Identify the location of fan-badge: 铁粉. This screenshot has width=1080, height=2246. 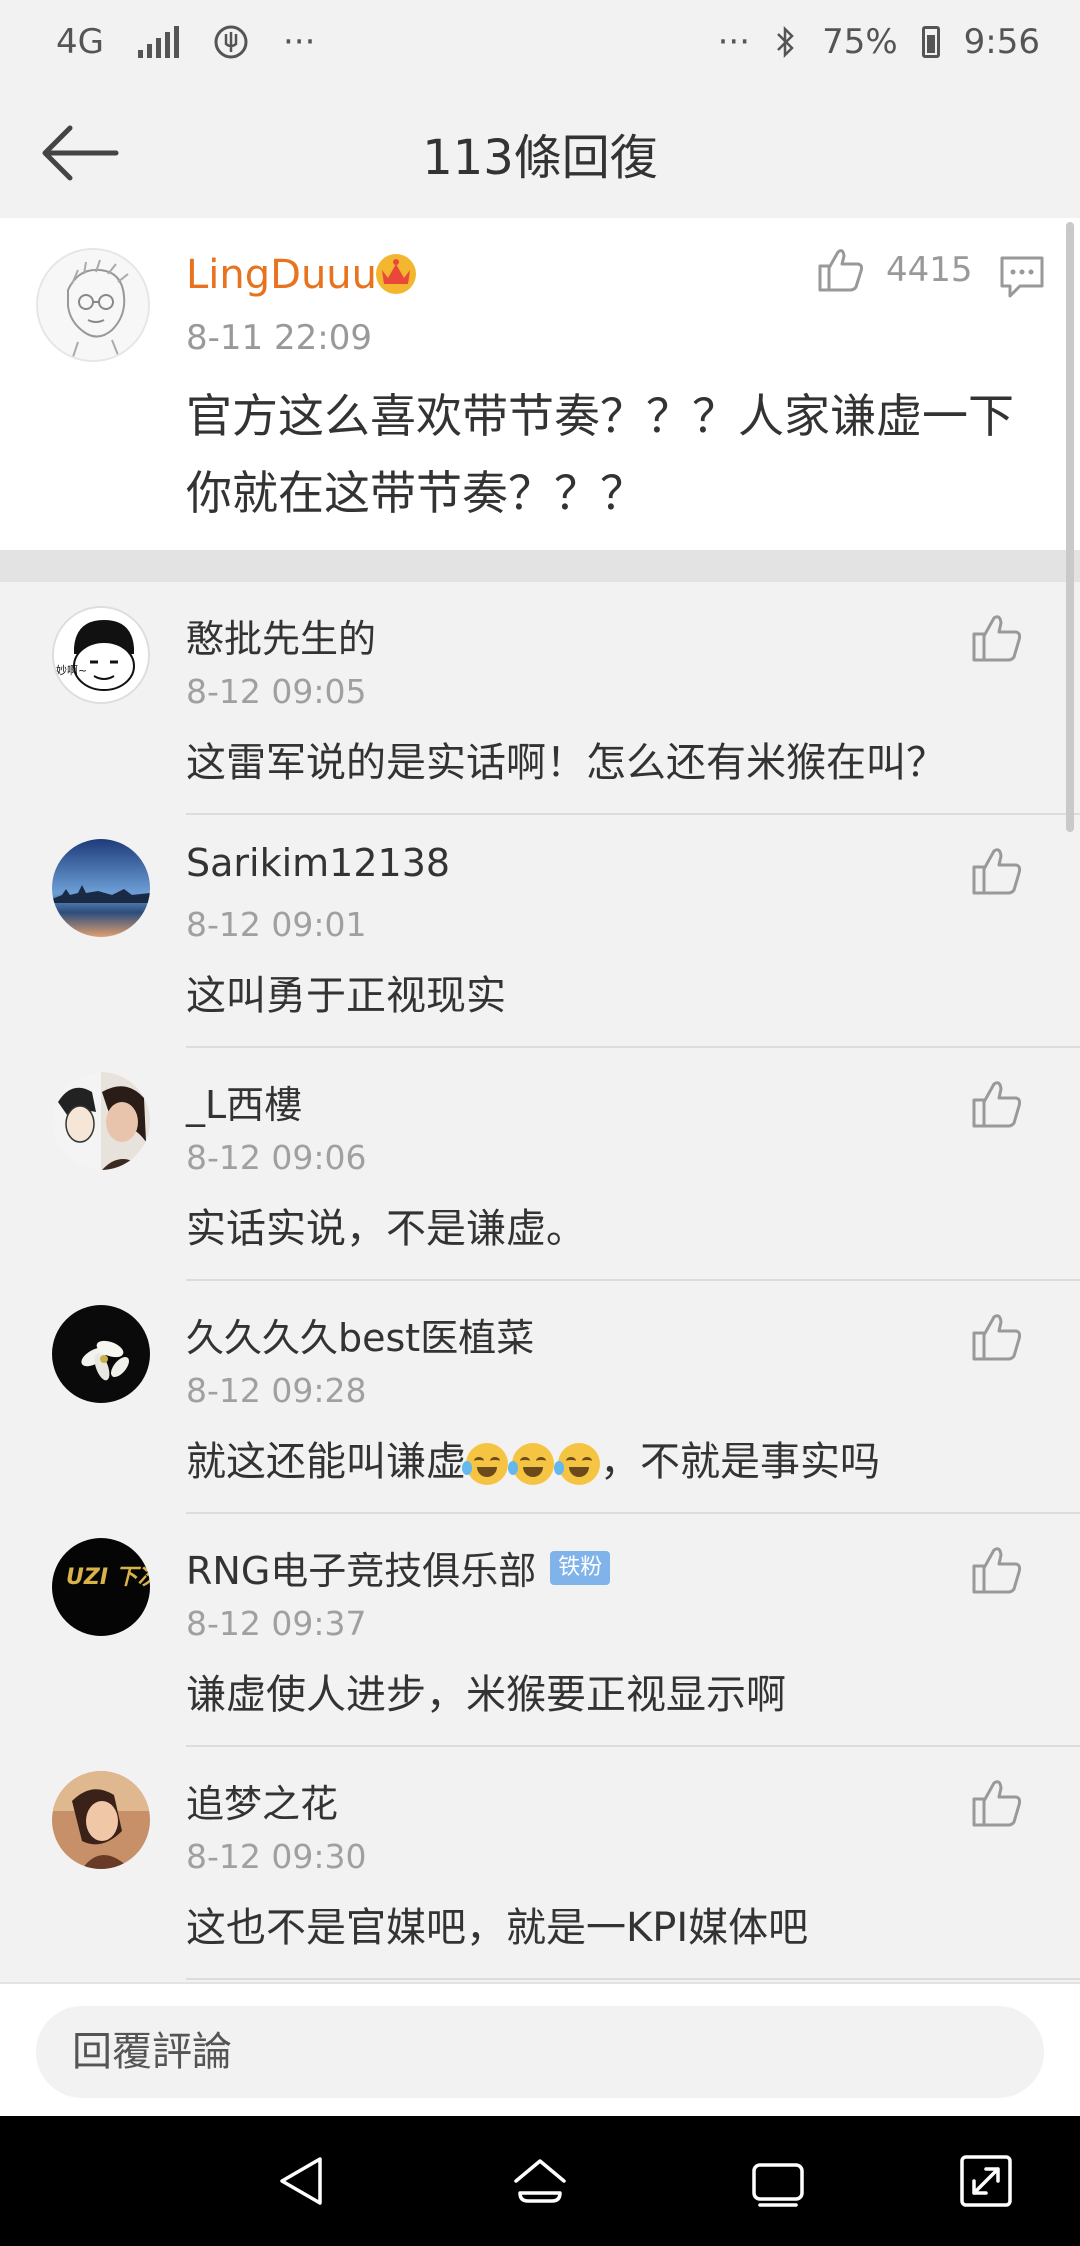
(580, 1567).